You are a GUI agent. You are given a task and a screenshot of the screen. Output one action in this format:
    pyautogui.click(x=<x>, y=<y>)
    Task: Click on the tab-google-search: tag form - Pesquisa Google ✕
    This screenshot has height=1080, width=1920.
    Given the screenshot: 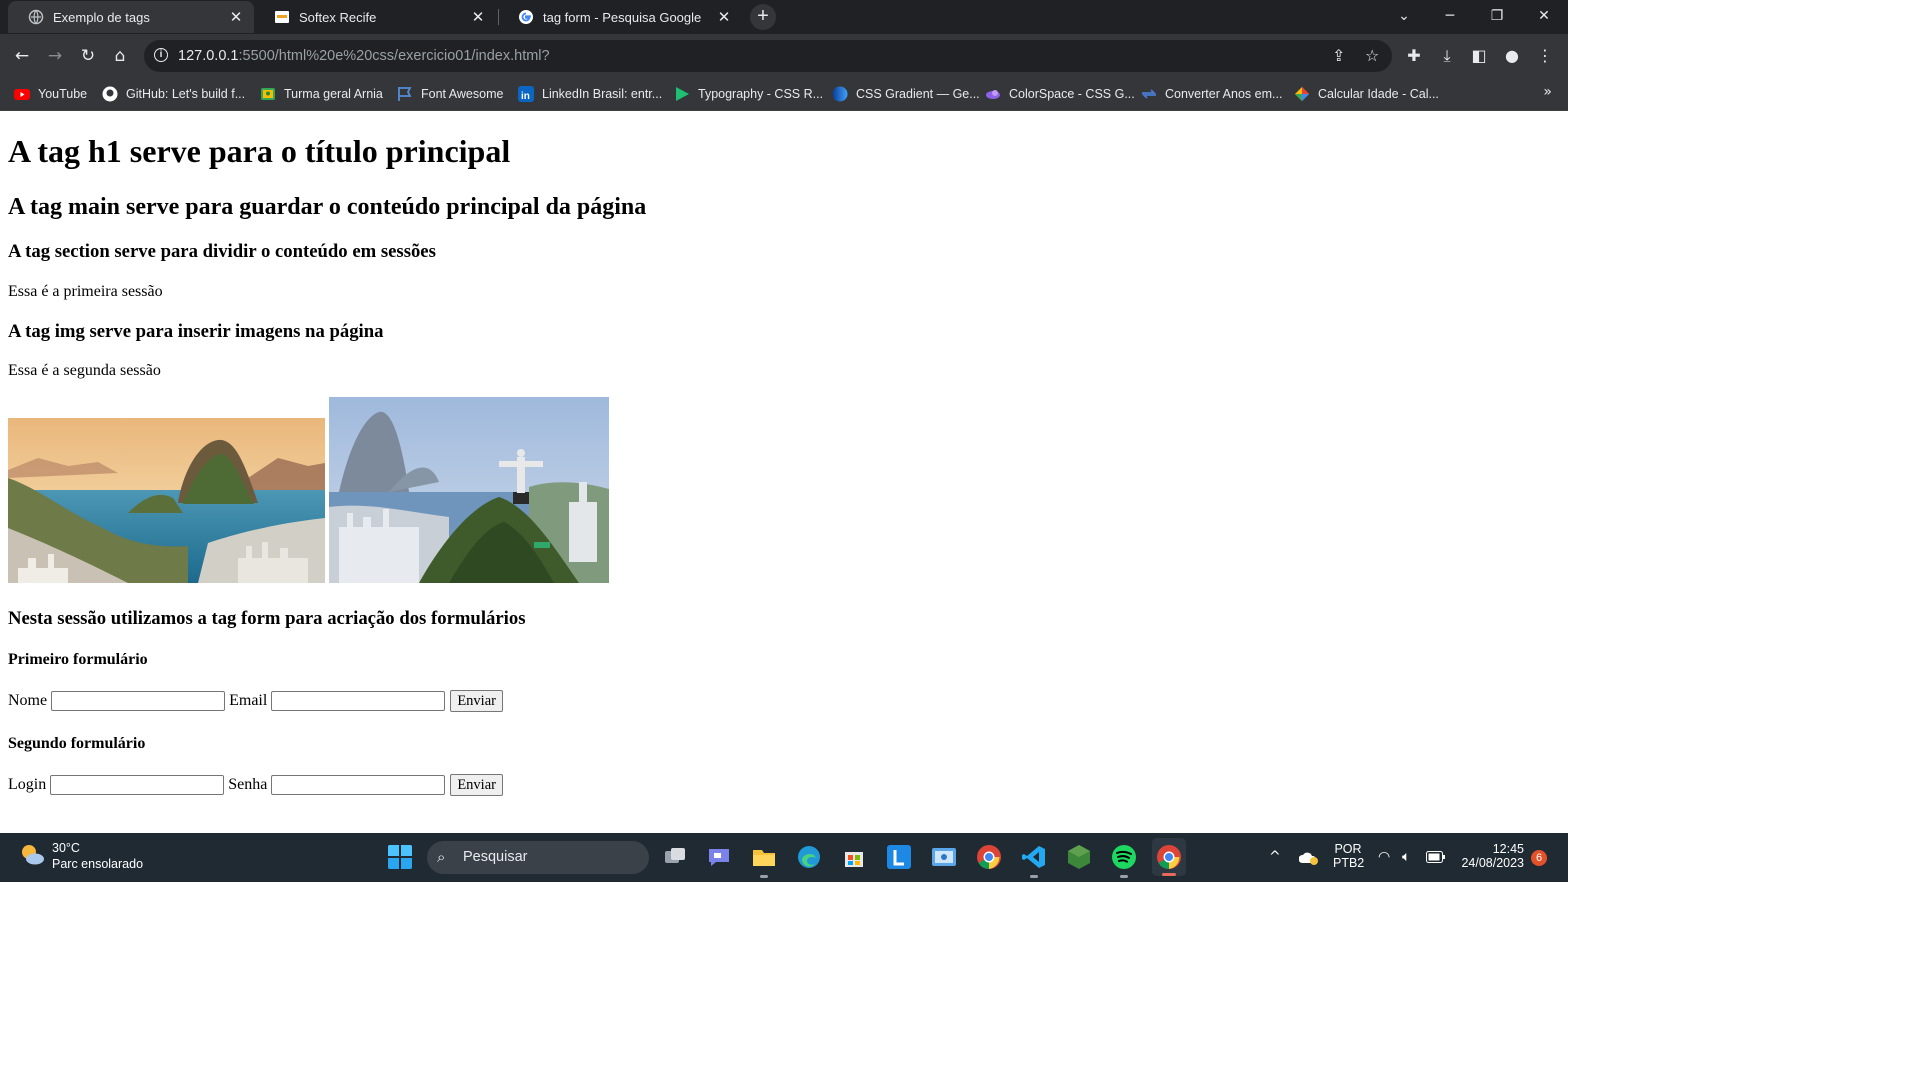 What is the action you would take?
    pyautogui.click(x=620, y=17)
    